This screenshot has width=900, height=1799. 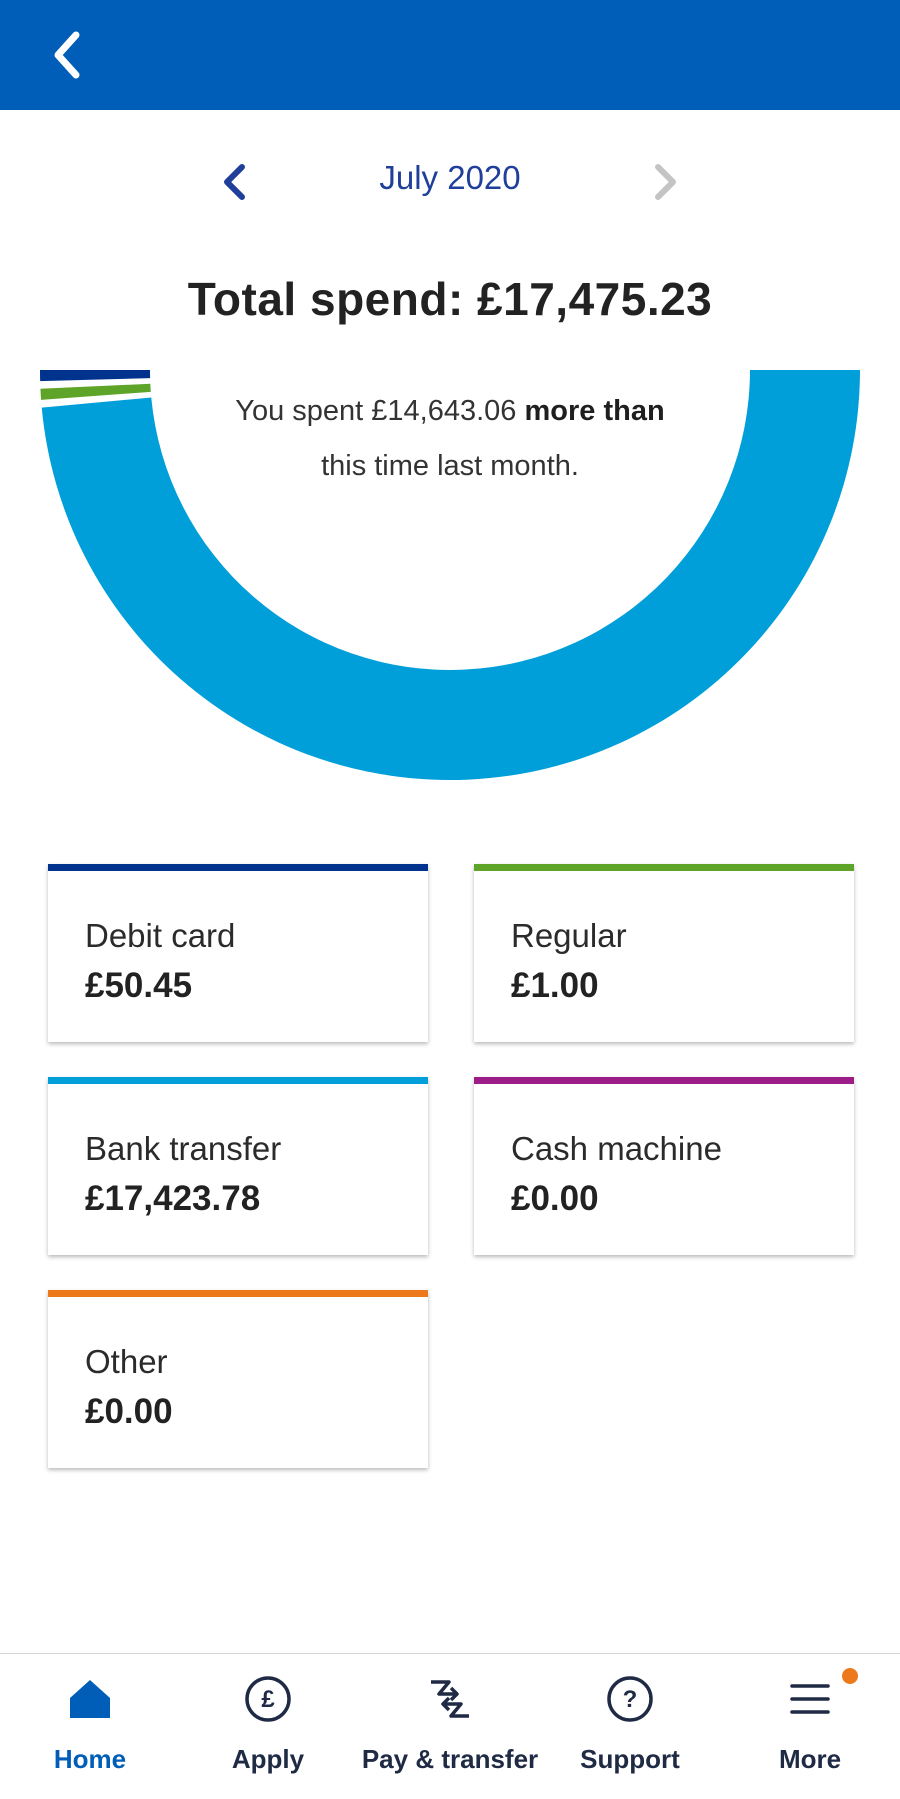 I want to click on nav-label: Apply, so click(x=268, y=1759).